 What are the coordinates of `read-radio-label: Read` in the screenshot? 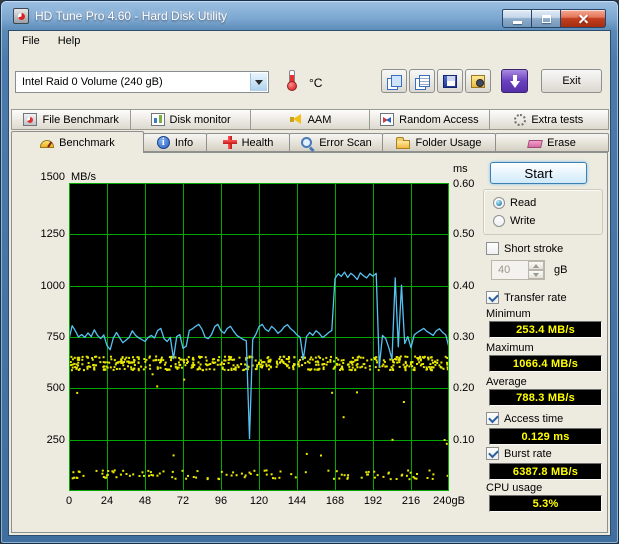 It's located at (523, 203).